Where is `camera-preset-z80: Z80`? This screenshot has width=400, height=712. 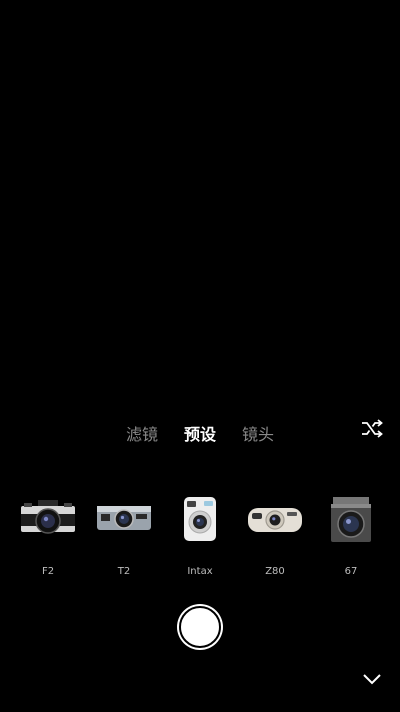 camera-preset-z80: Z80 is located at coordinates (275, 539).